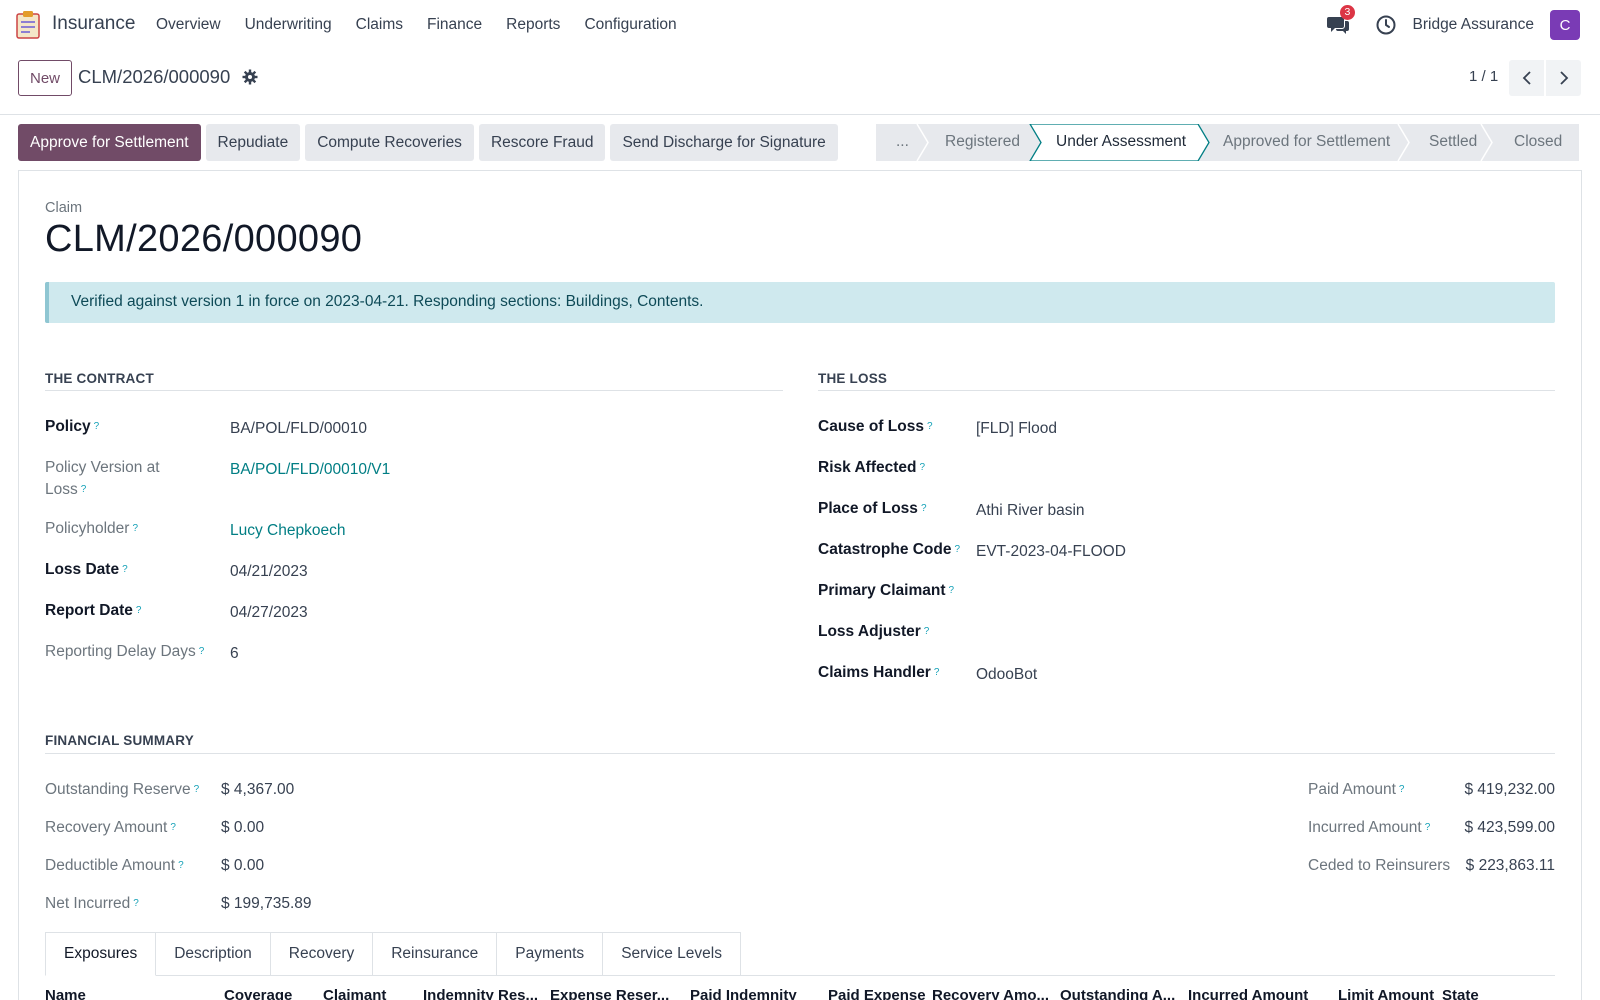  Describe the element at coordinates (266, 903) in the screenshot. I see `net-incurred-value: $ 199,735.89` at that location.